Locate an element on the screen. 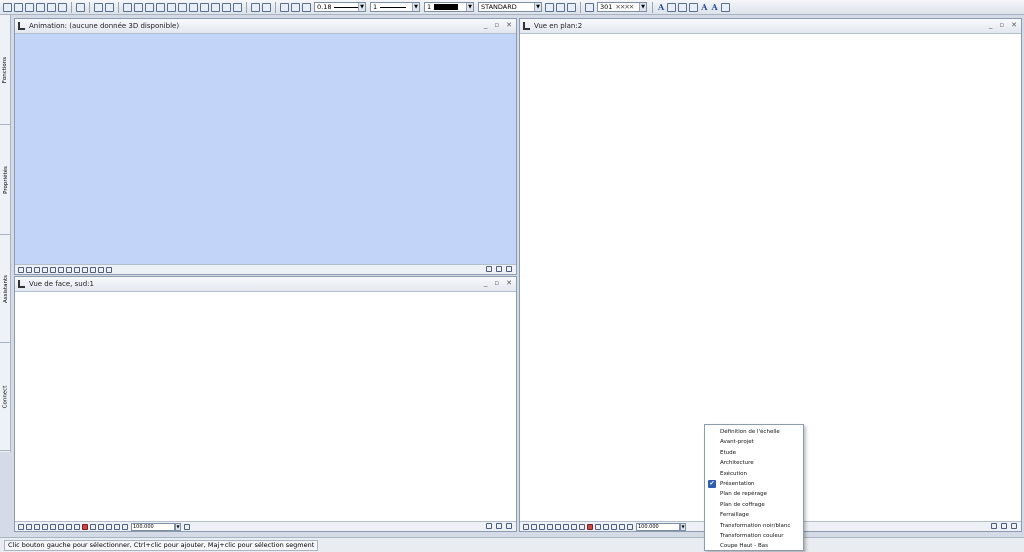 The height and width of the screenshot is (552, 1024). tab-assistants: Assistants is located at coordinates (5, 289).